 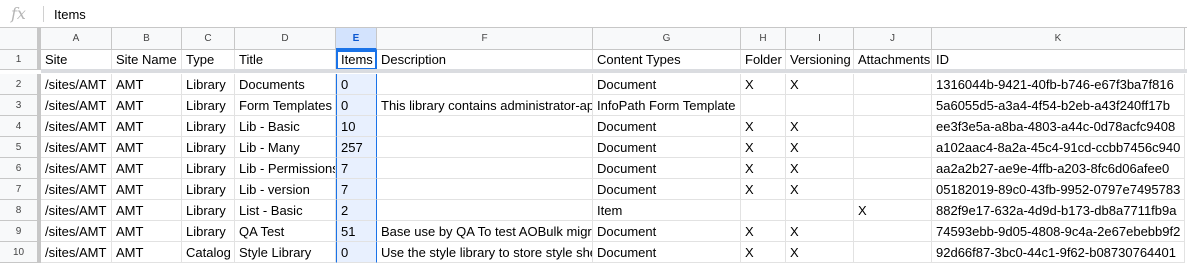 I want to click on cell: List - Basic, so click(x=285, y=210).